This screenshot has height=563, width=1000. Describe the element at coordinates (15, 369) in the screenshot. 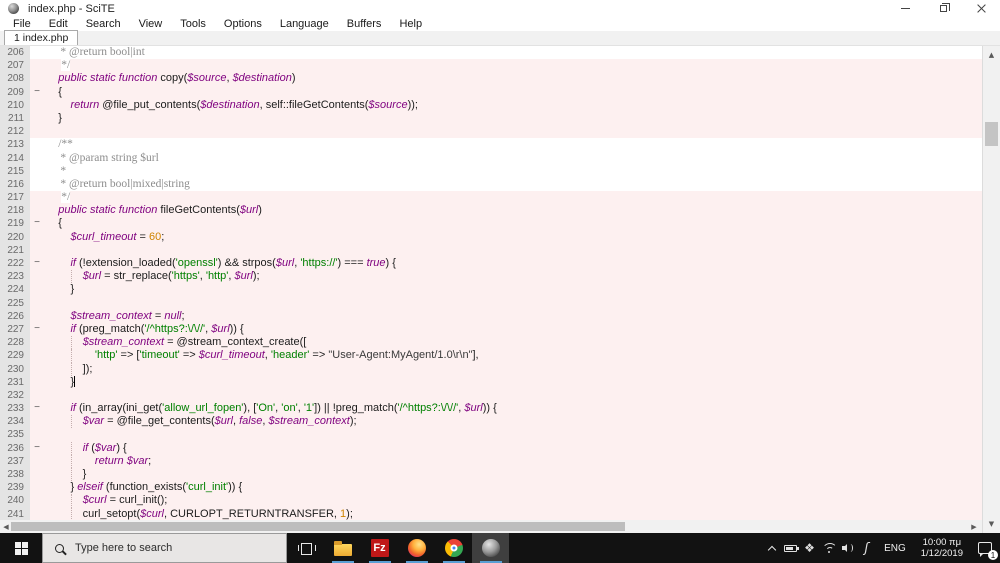

I see `line-number: 230` at that location.